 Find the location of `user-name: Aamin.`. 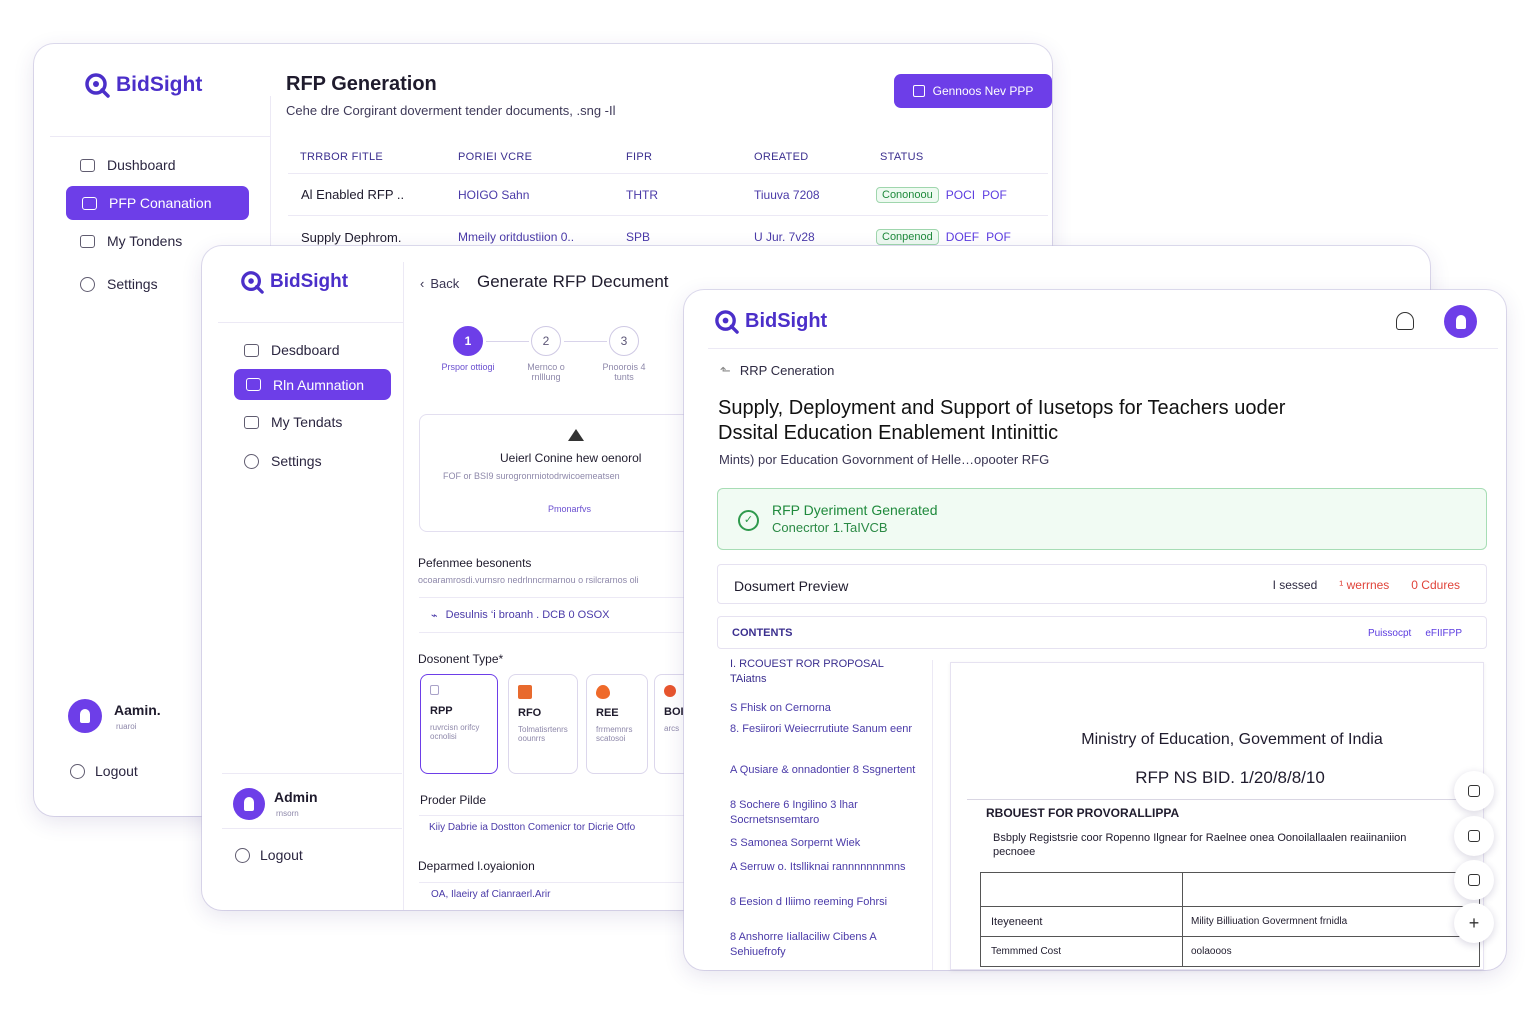

user-name: Aamin. is located at coordinates (137, 710).